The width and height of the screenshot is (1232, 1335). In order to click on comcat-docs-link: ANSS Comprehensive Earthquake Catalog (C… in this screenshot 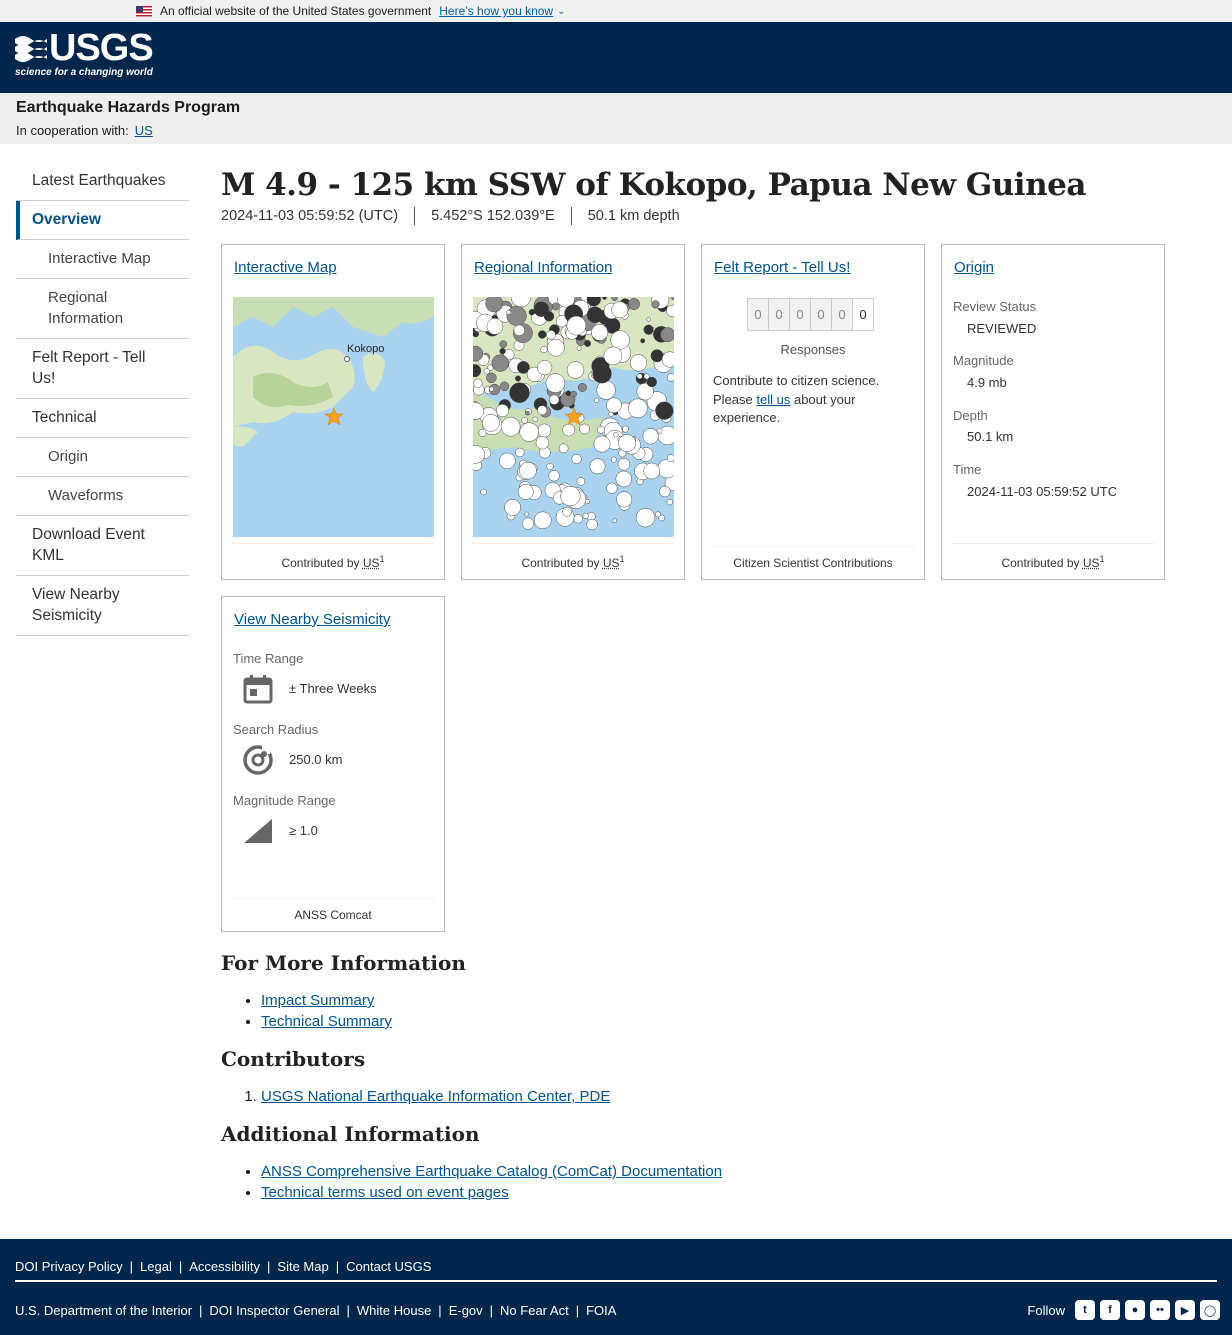, I will do `click(491, 1171)`.